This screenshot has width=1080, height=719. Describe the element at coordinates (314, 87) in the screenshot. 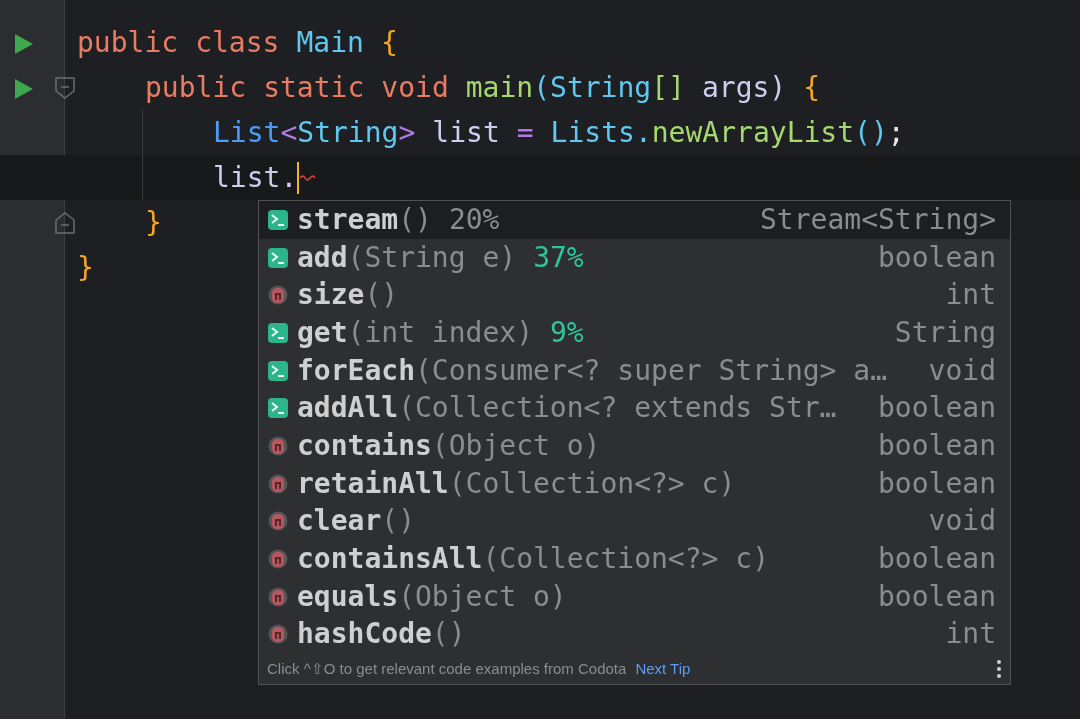

I see `code-token: static` at that location.